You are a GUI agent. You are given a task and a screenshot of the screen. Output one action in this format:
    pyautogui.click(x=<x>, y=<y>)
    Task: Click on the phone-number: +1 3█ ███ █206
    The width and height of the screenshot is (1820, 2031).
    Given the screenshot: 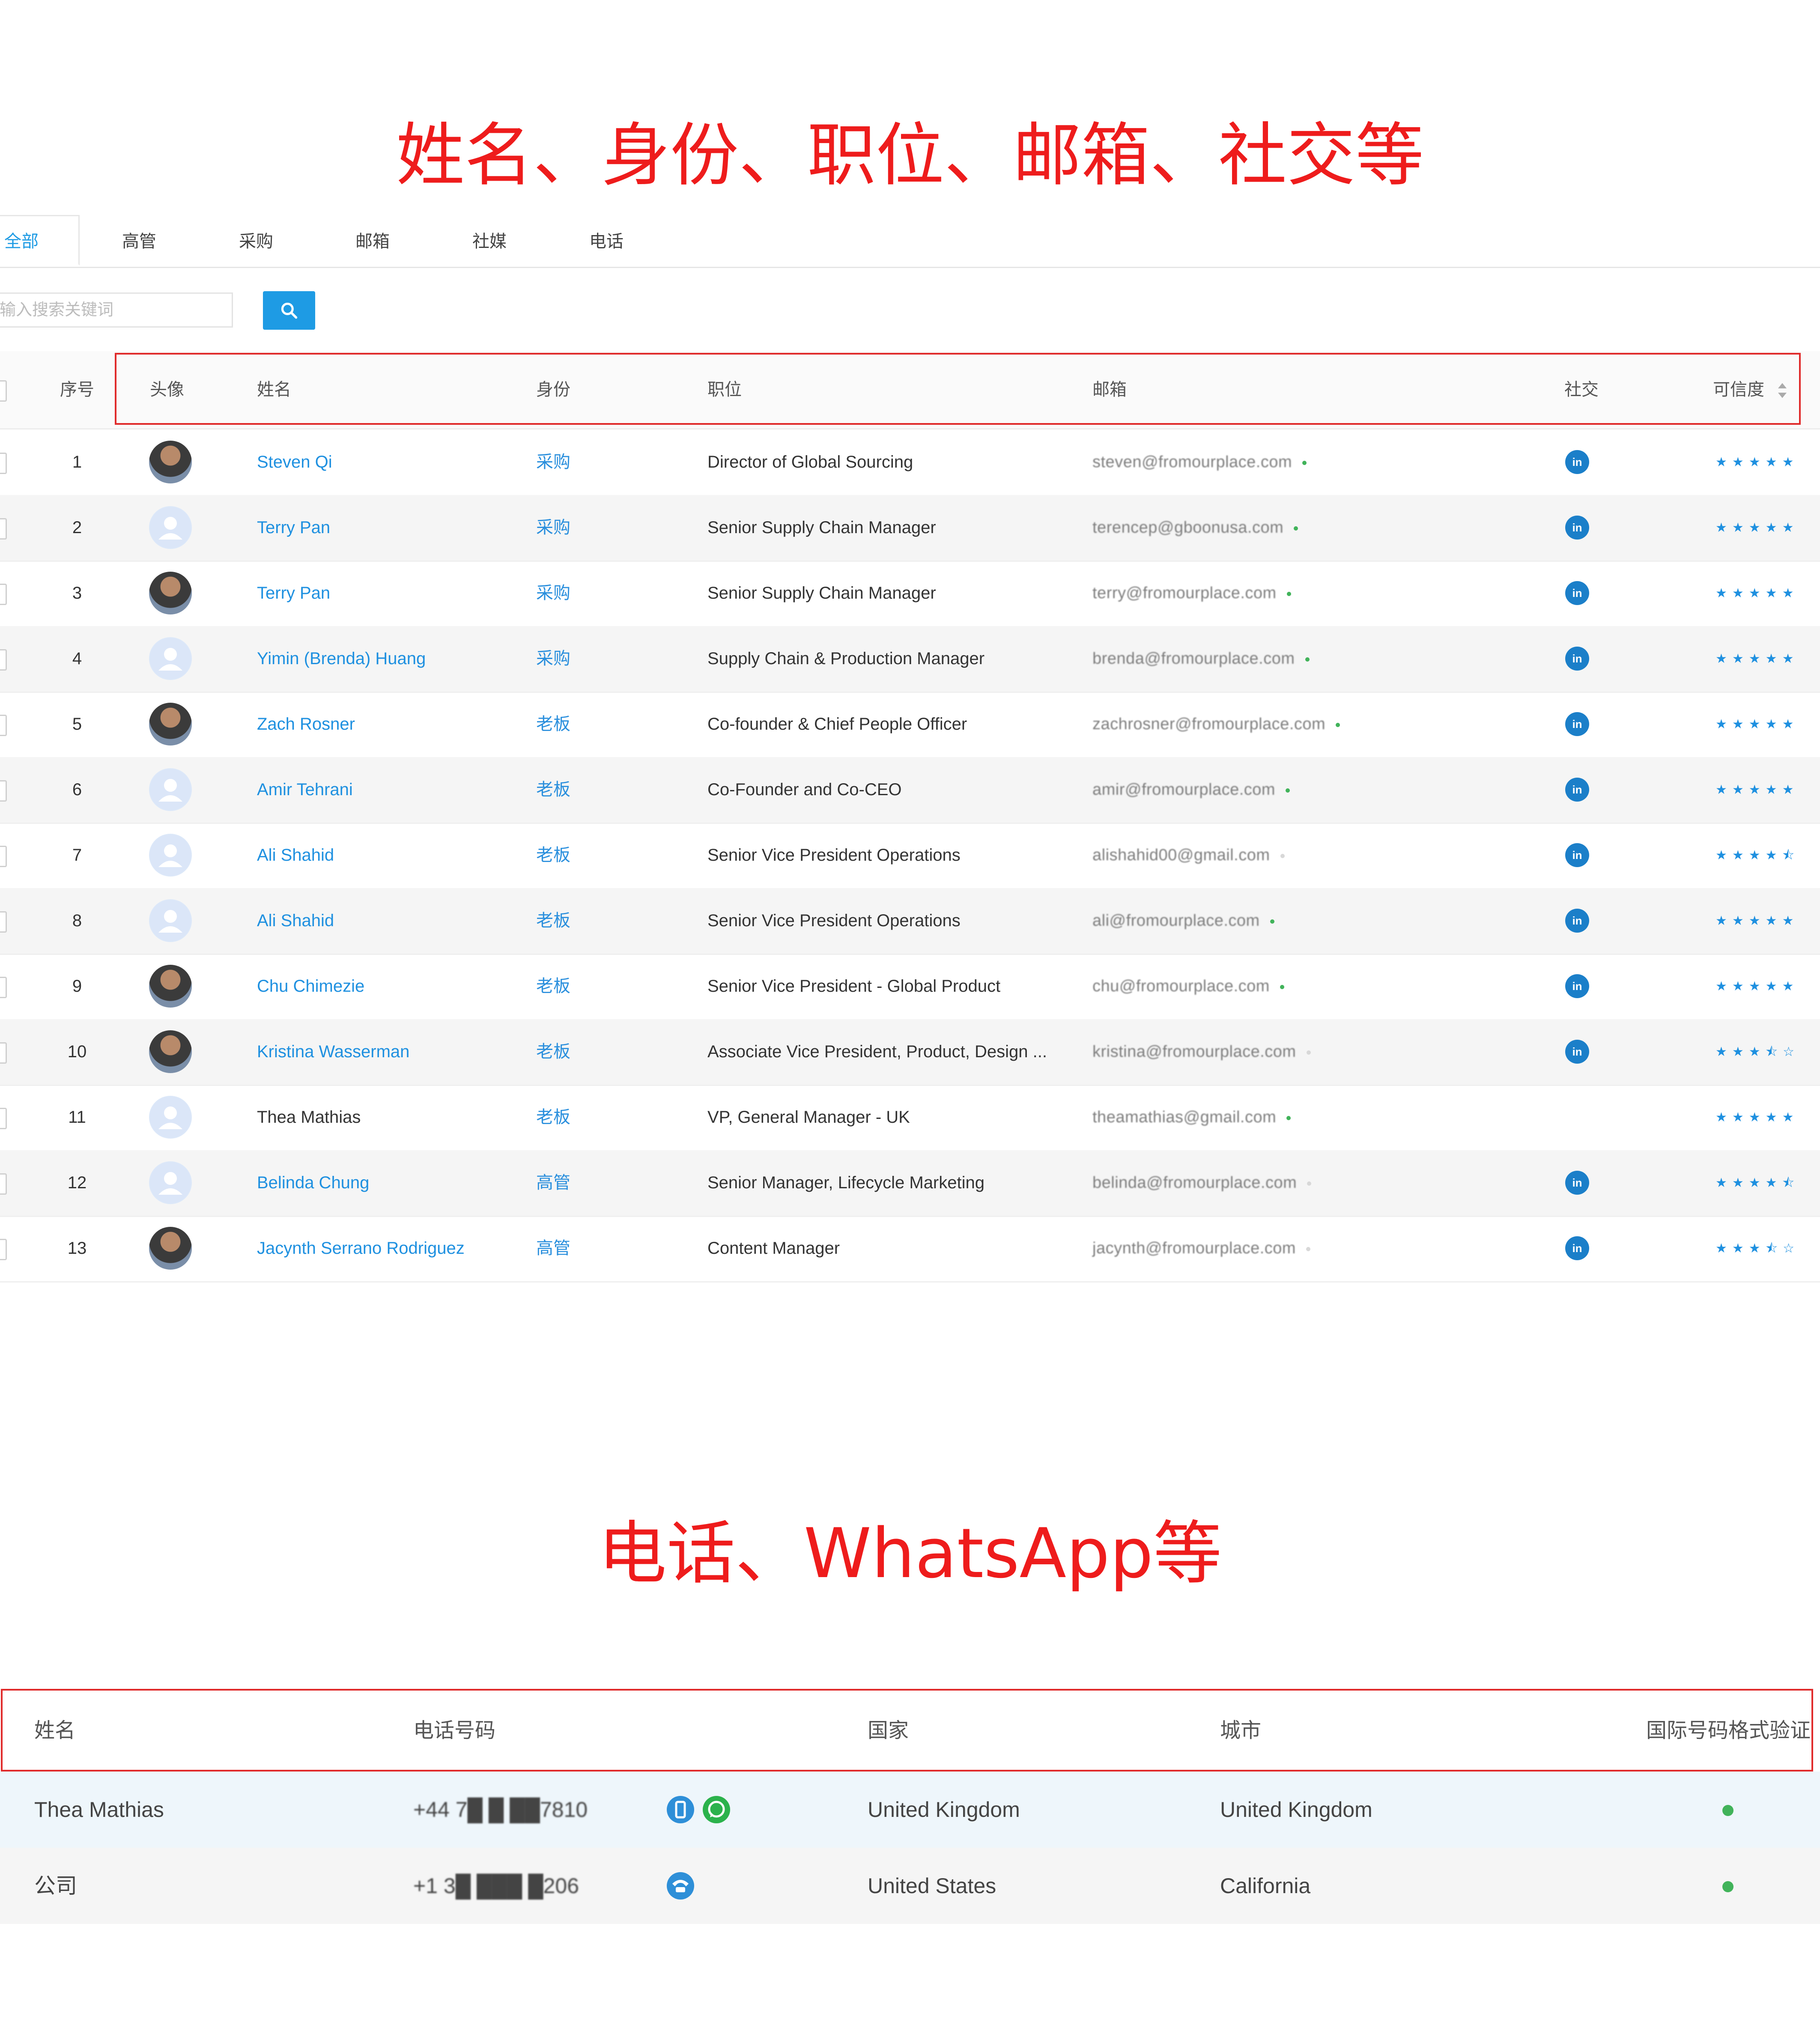 What is the action you would take?
    pyautogui.click(x=496, y=1886)
    